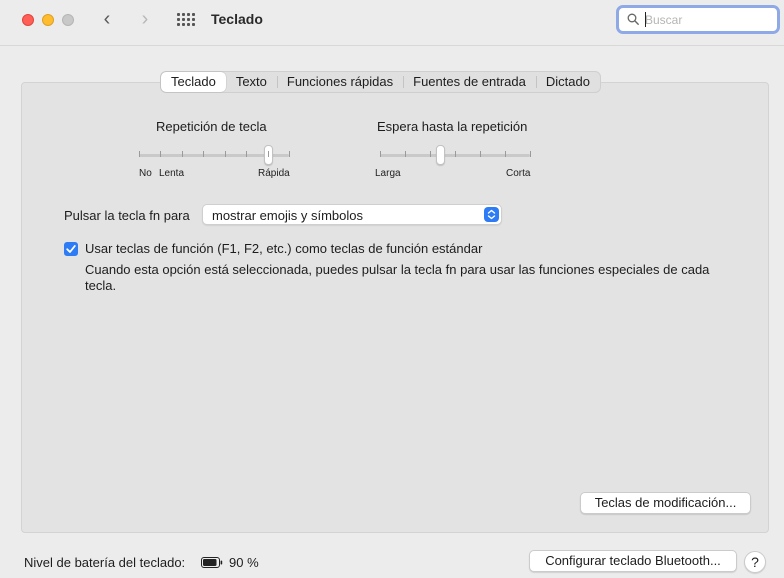 This screenshot has width=784, height=578. Describe the element at coordinates (755, 562) in the screenshot. I see `help-button: ?` at that location.